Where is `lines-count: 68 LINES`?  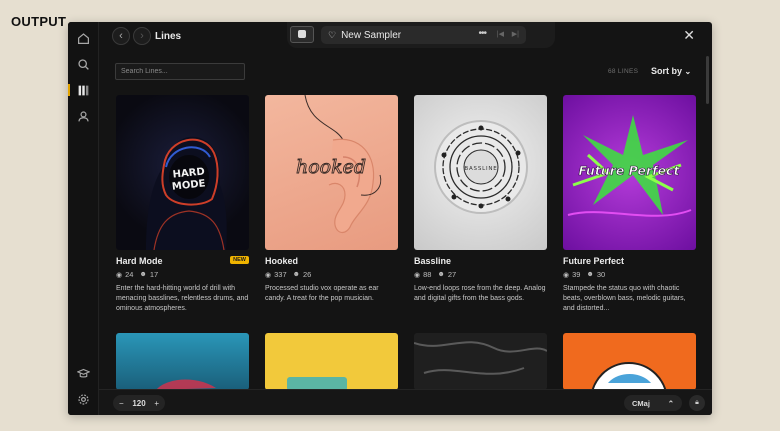
lines-count: 68 LINES is located at coordinates (623, 71).